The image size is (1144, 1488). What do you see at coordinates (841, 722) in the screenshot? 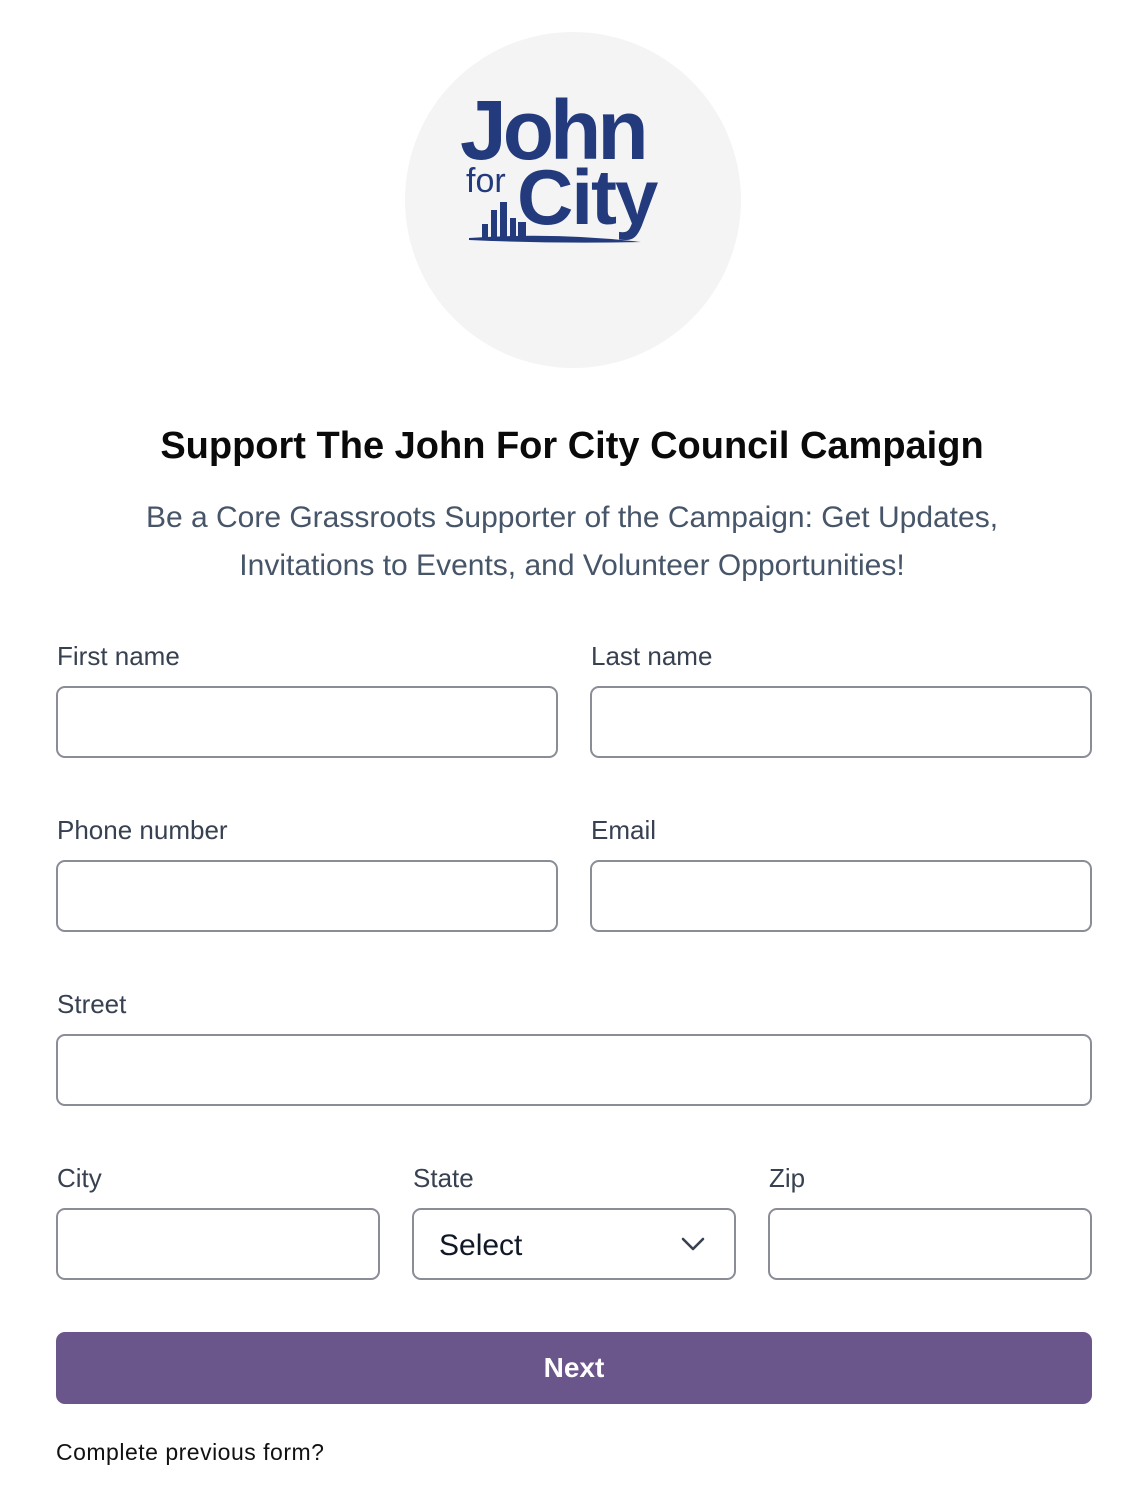
I see `last-name-field` at bounding box center [841, 722].